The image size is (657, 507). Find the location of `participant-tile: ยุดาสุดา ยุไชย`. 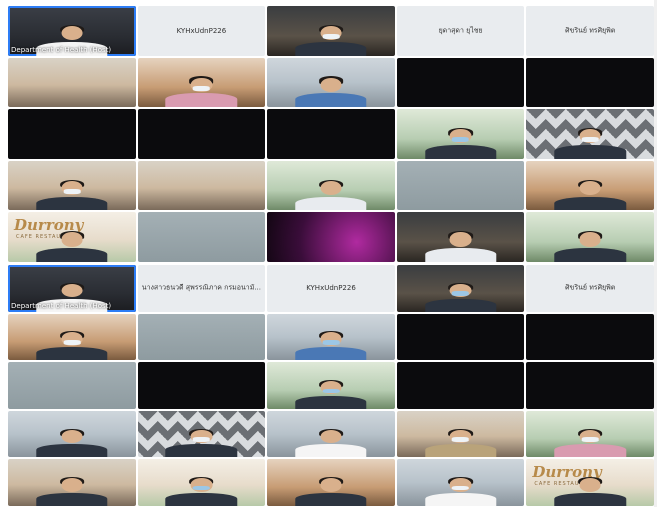

participant-tile: ยุดาสุดา ยุไชย is located at coordinates (460, 31).